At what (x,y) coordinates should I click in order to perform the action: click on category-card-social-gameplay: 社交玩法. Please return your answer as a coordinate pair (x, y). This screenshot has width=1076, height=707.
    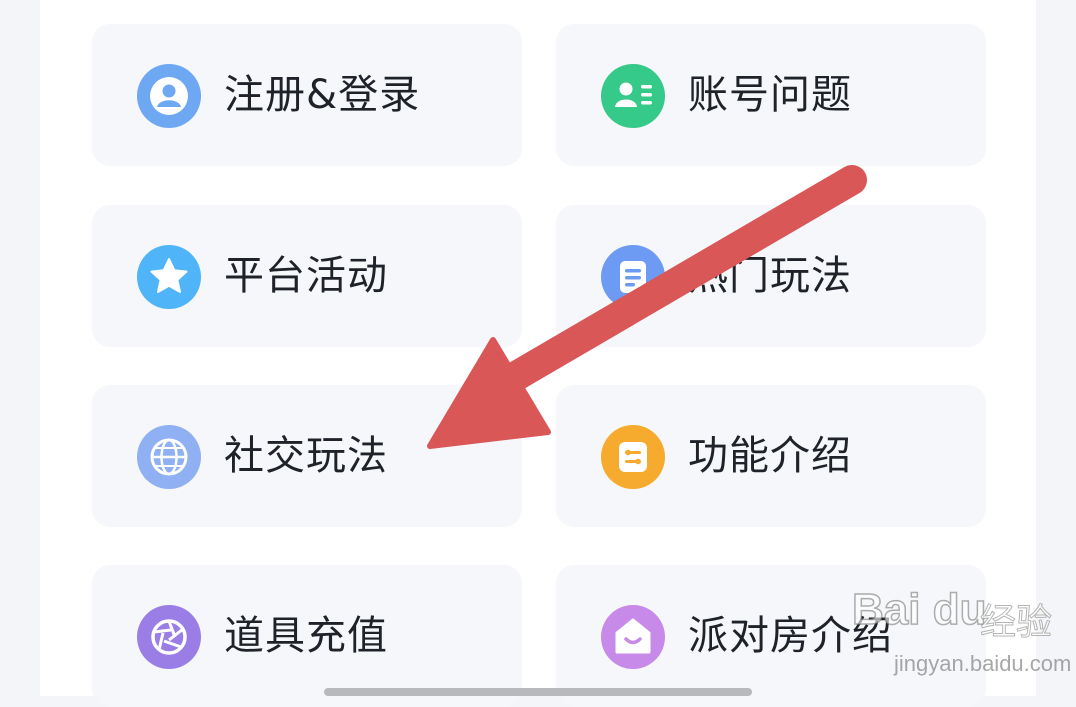
    Looking at the image, I should click on (307, 456).